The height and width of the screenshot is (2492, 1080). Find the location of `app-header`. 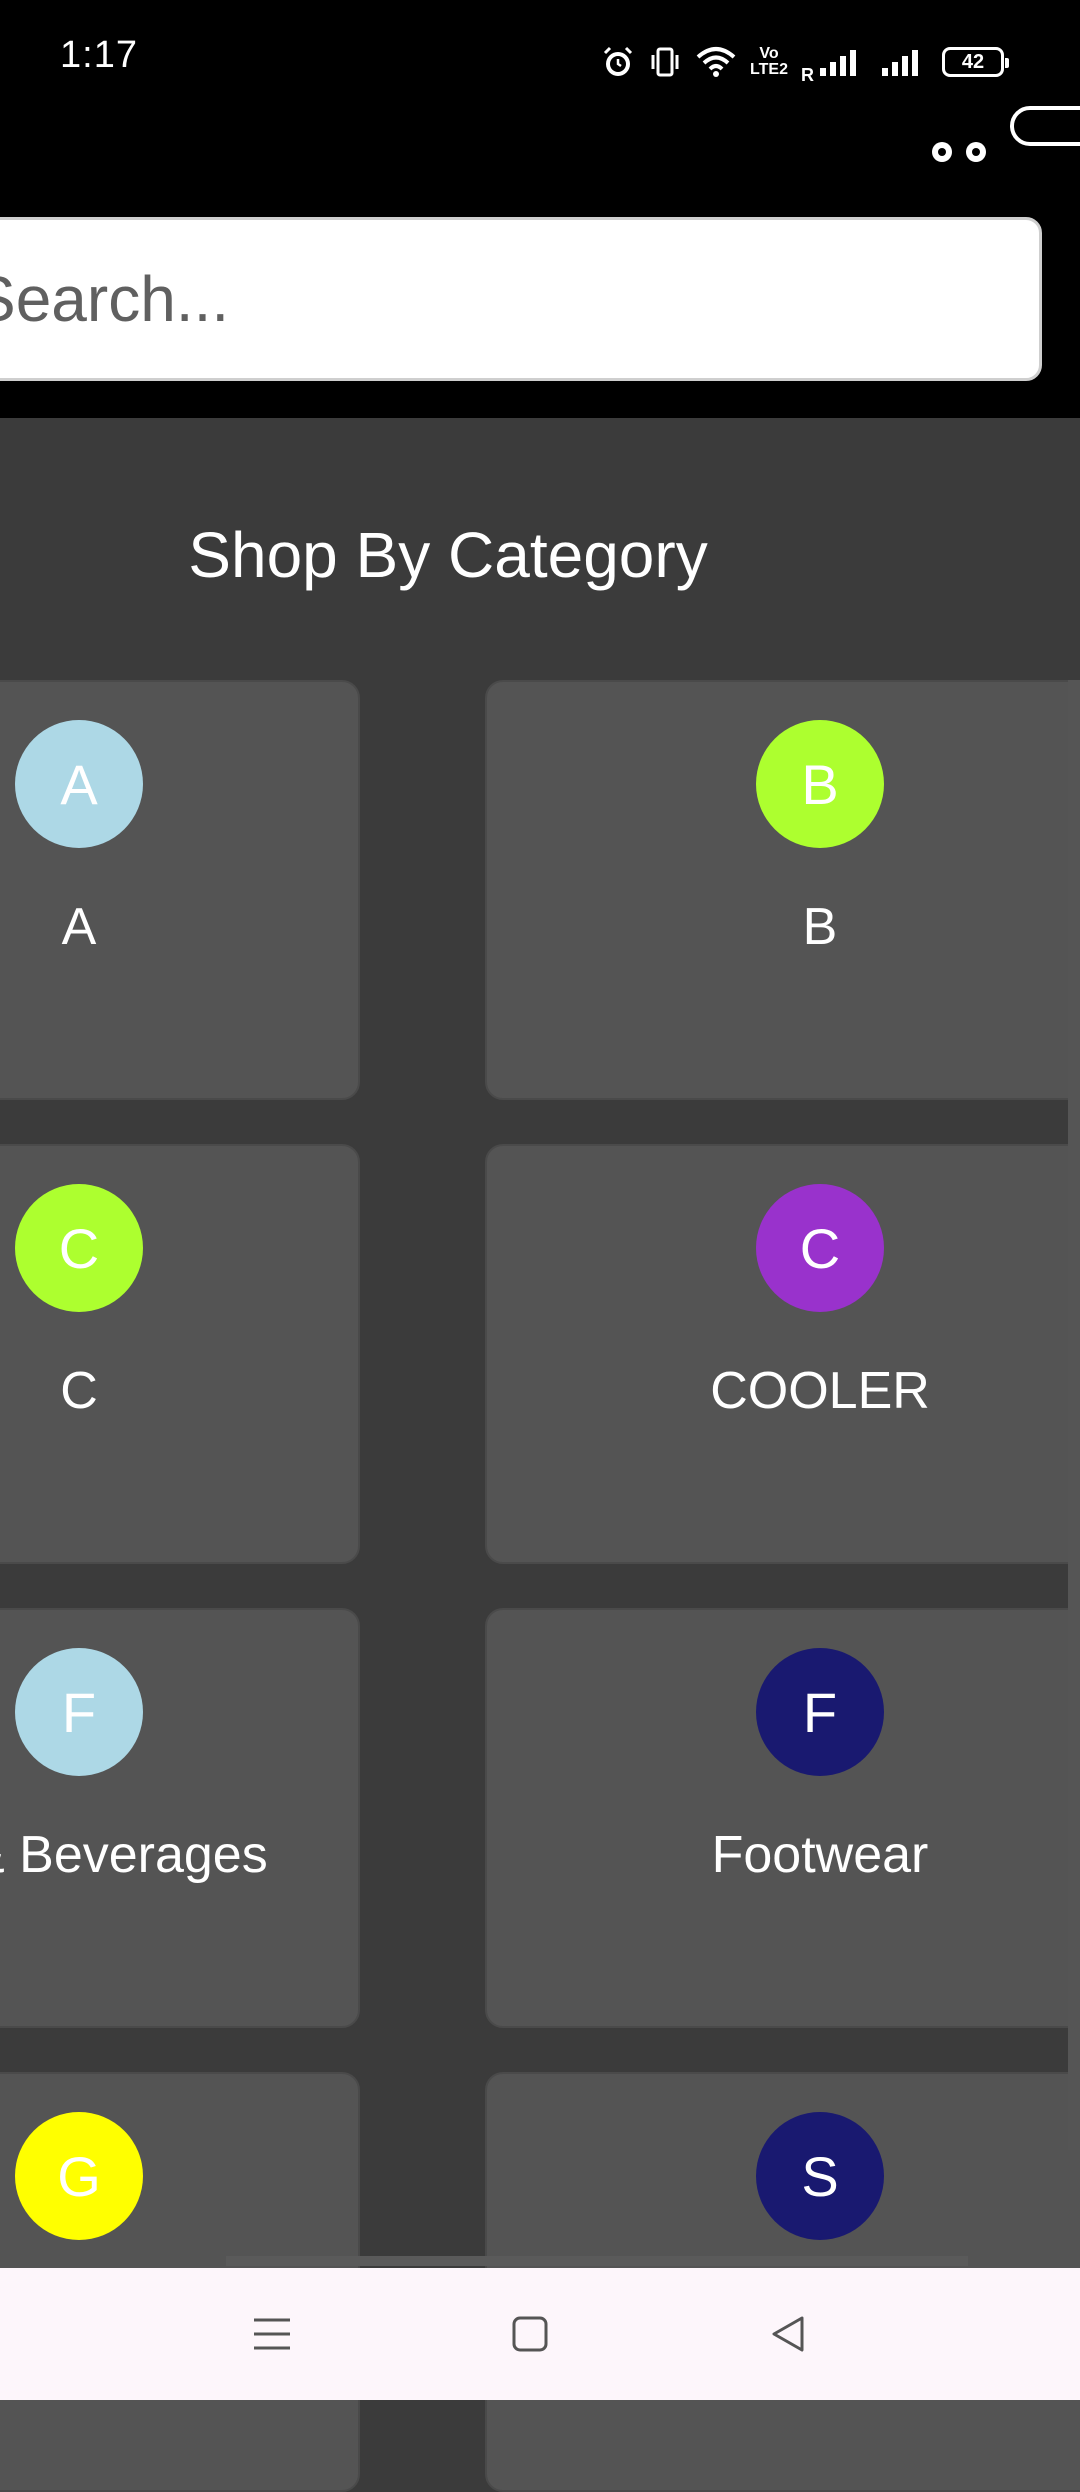

app-header is located at coordinates (540, 262).